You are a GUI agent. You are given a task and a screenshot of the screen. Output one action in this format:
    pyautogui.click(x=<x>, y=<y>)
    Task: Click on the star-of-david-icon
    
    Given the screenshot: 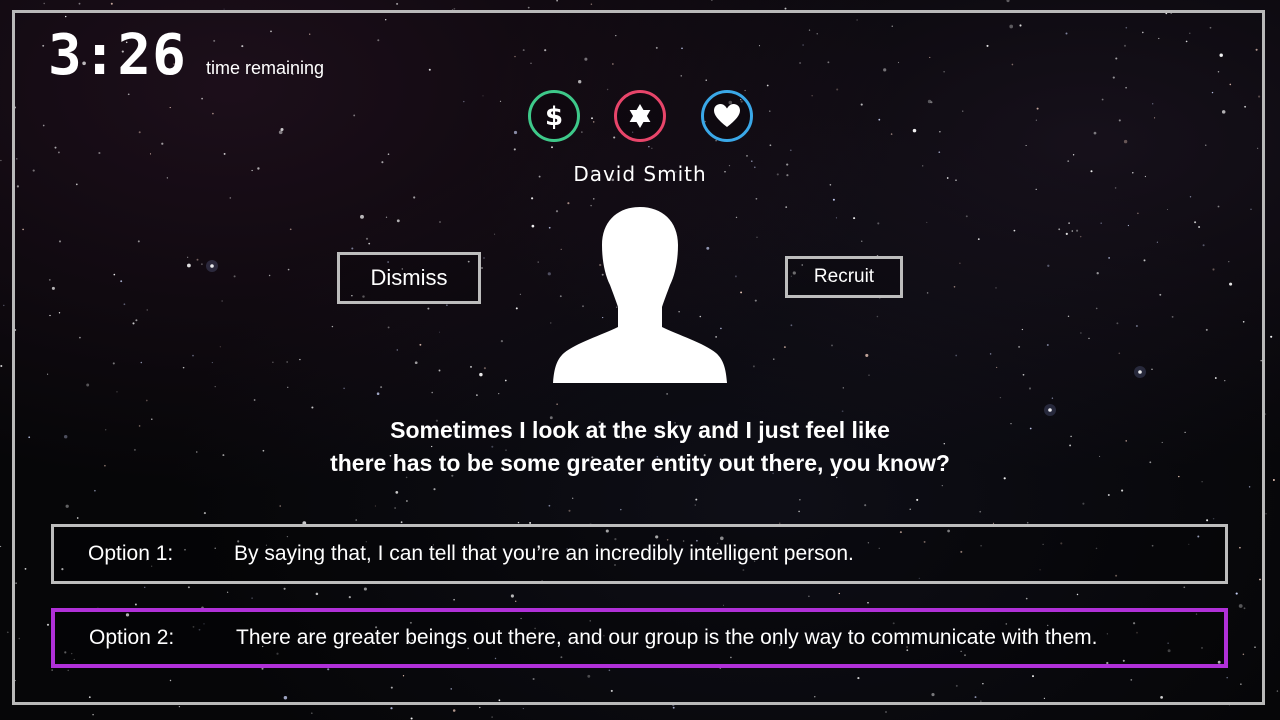 What is the action you would take?
    pyautogui.click(x=640, y=116)
    